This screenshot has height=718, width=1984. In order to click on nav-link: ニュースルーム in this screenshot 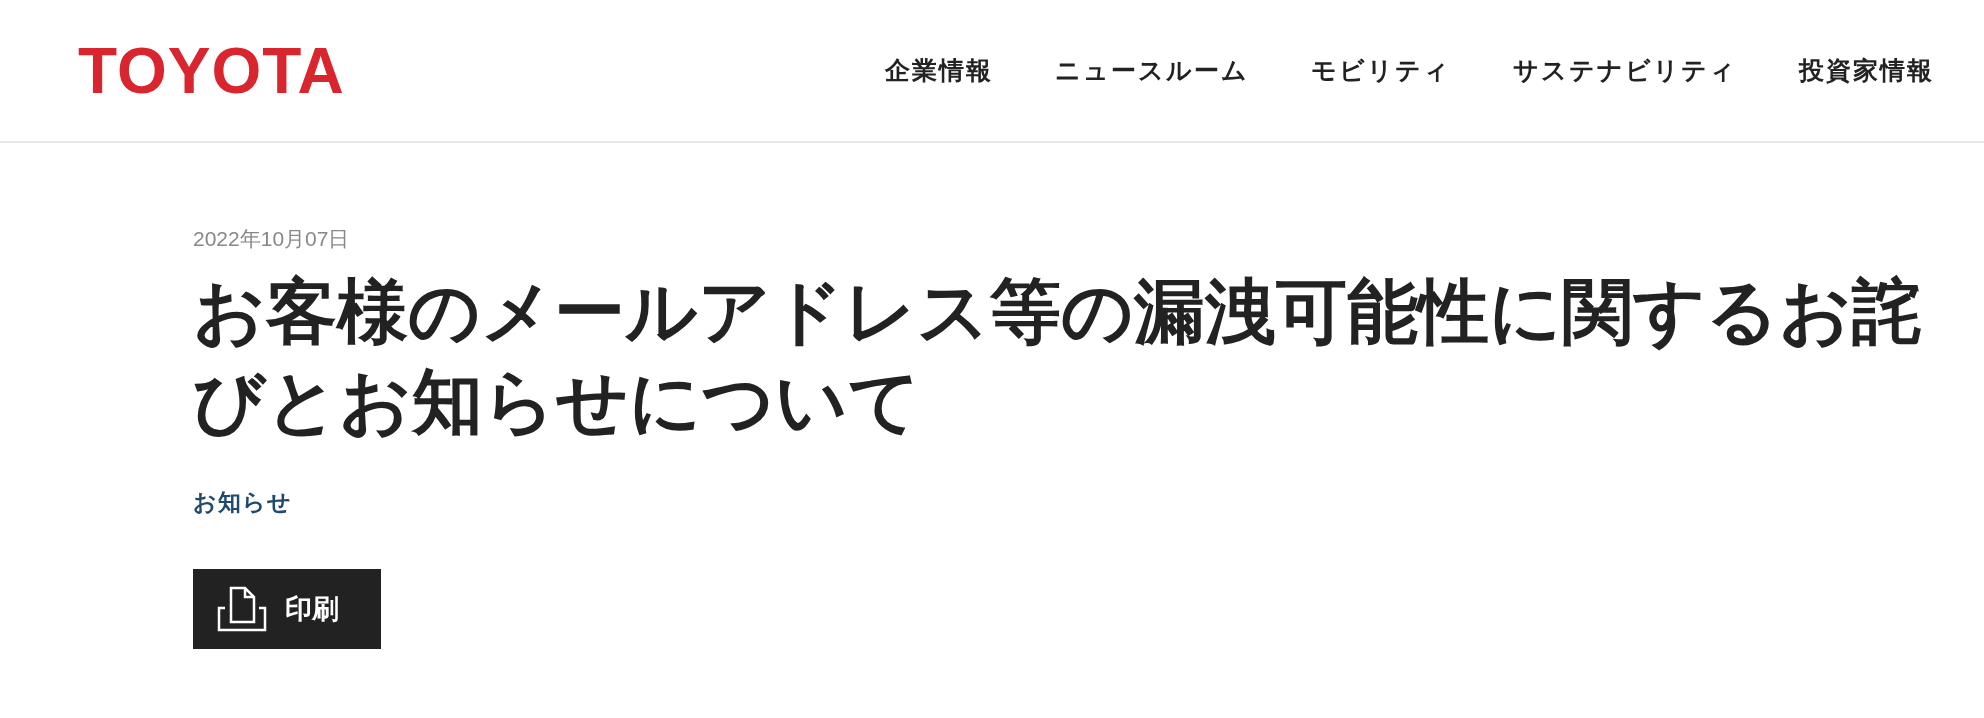, I will do `click(1152, 70)`.